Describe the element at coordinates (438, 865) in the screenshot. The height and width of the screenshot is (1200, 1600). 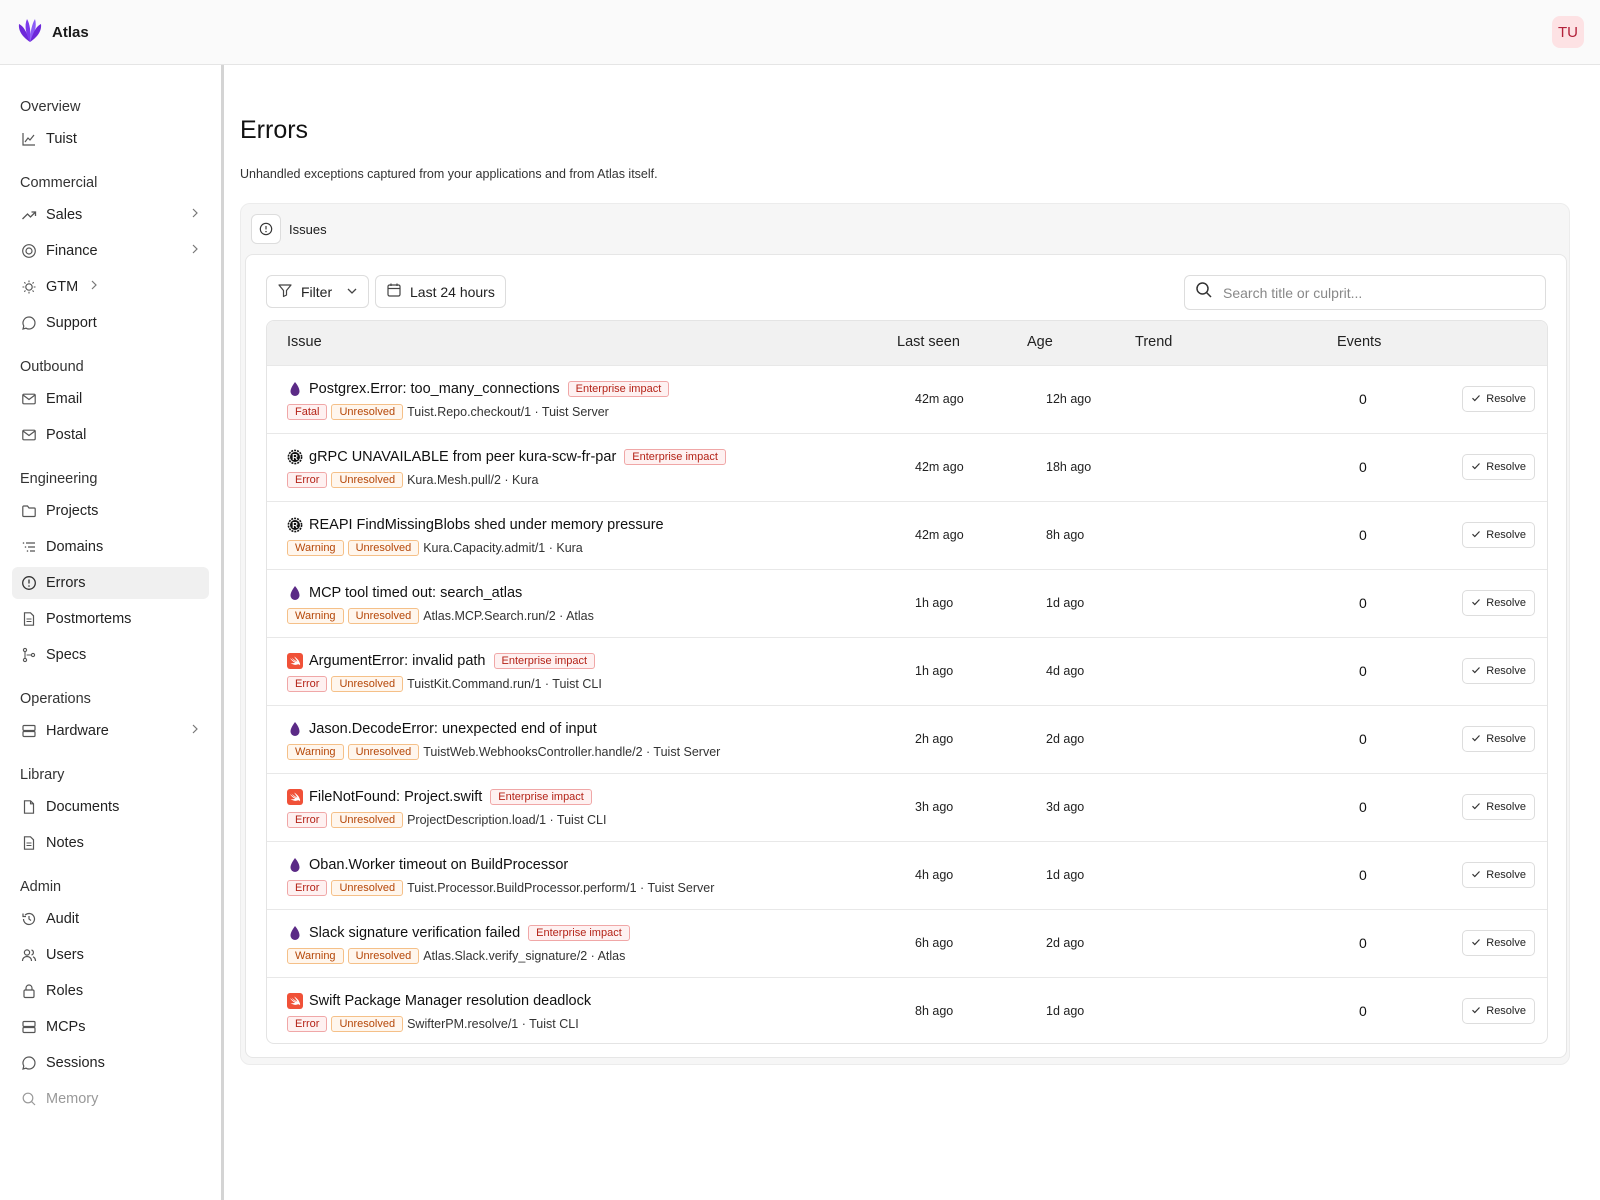
I see `issue-title: Oban.Worker timeout on BuildProcessor` at that location.